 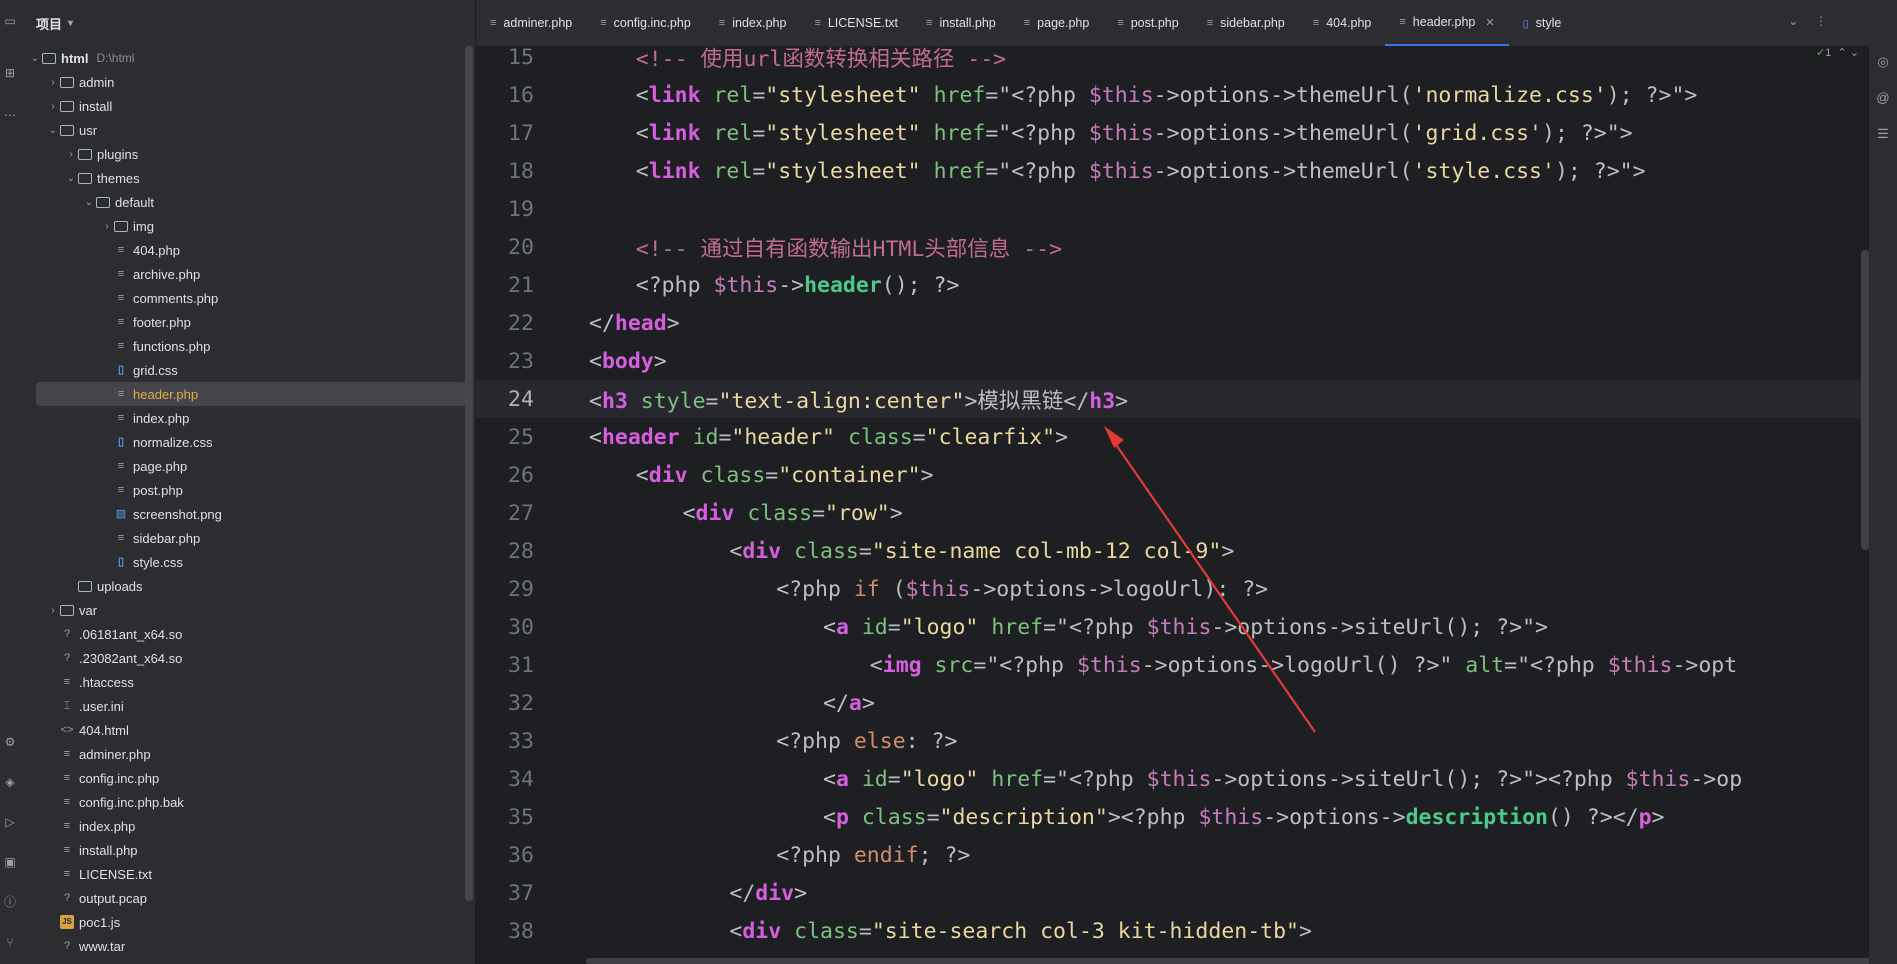 What do you see at coordinates (1883, 134) in the screenshot?
I see `database-icon: ☰` at bounding box center [1883, 134].